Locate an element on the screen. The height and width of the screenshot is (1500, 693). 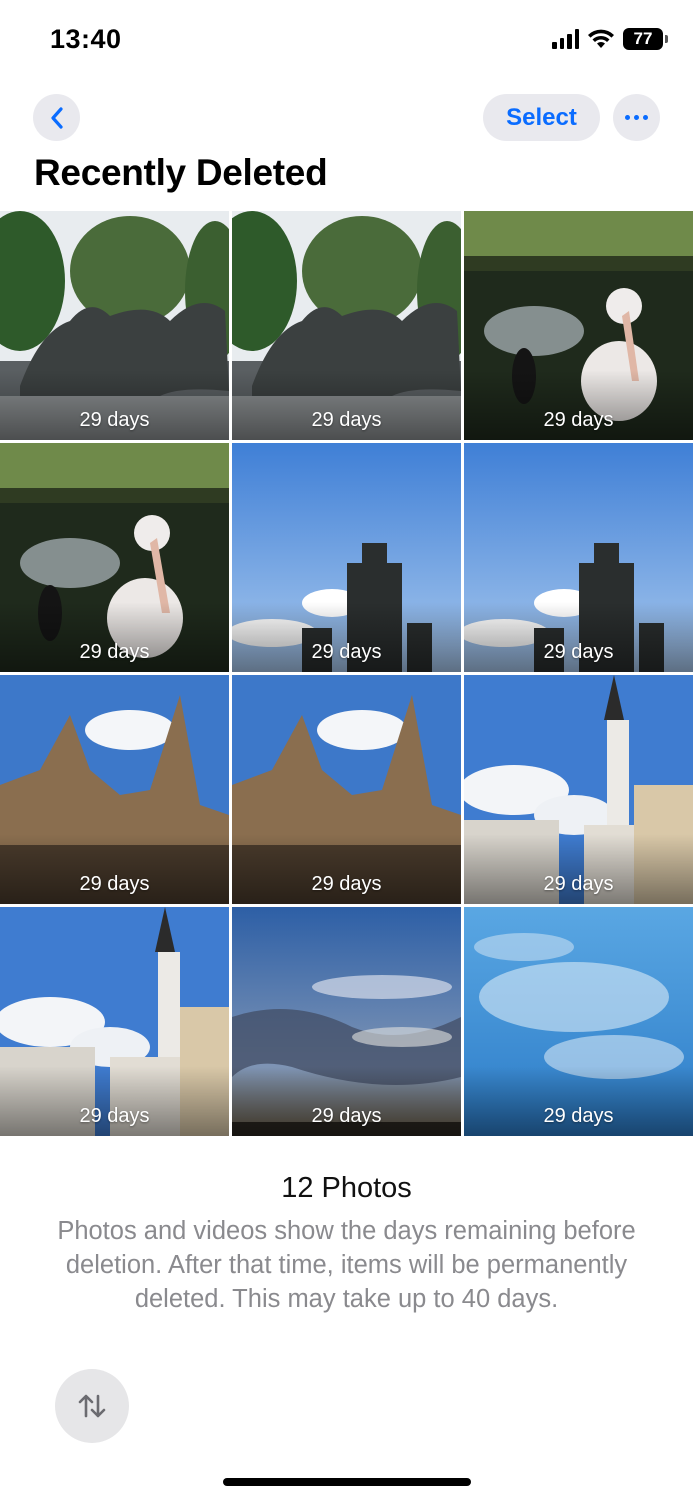
battery-level: 77 is located at coordinates (643, 38).